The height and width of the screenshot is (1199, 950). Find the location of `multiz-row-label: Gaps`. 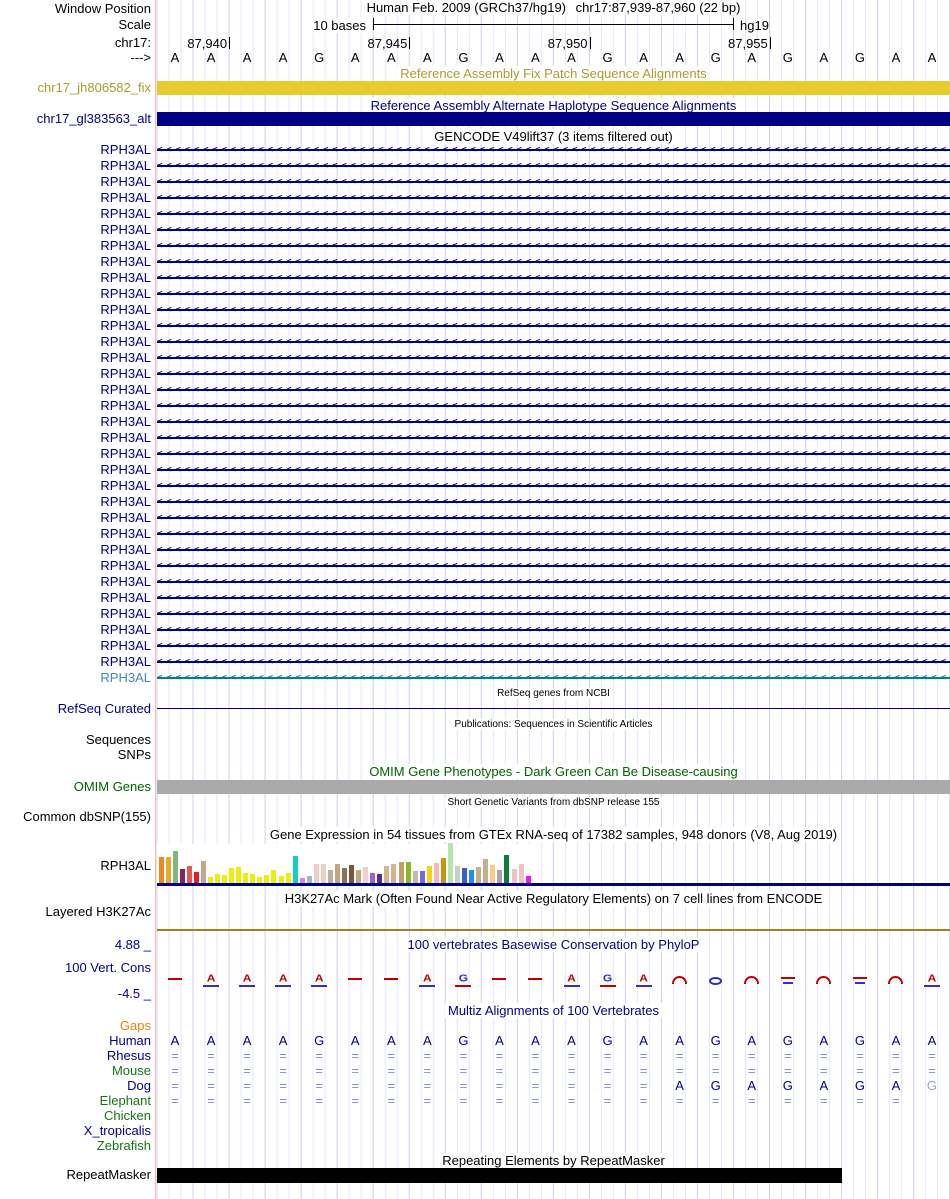

multiz-row-label: Gaps is located at coordinates (75, 1026).